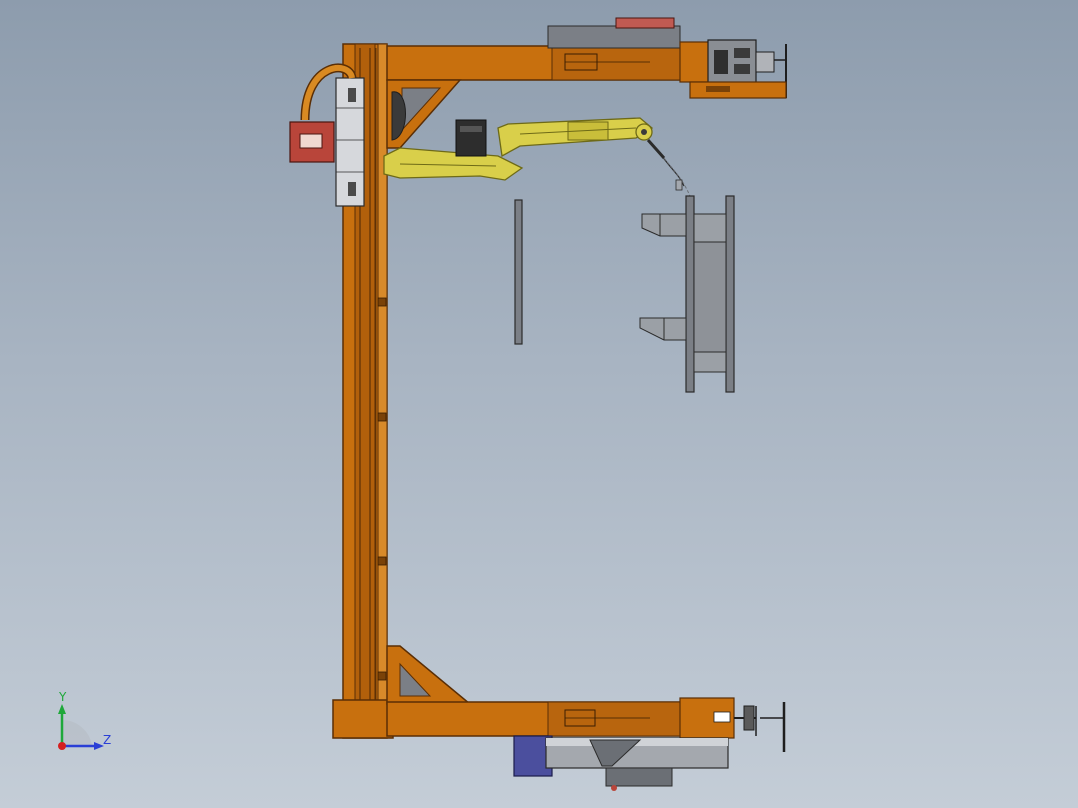 The width and height of the screenshot is (1078, 808). Describe the element at coordinates (518, 272) in the screenshot. I see `side-panel` at that location.